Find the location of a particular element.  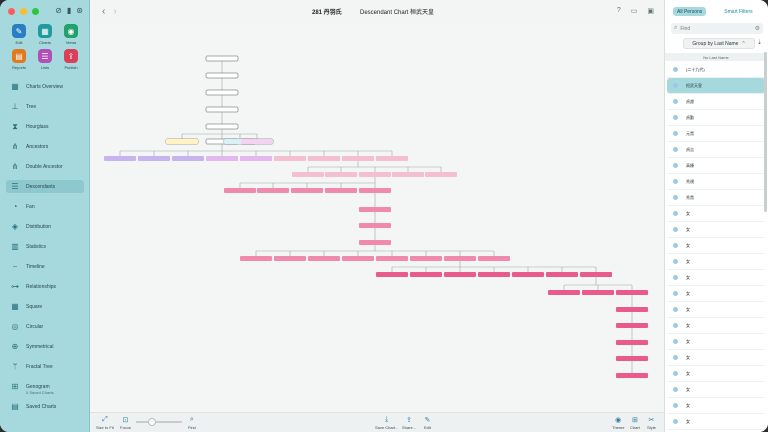

sidebar-item-statistics: ▥ Statistics is located at coordinates (45, 246).